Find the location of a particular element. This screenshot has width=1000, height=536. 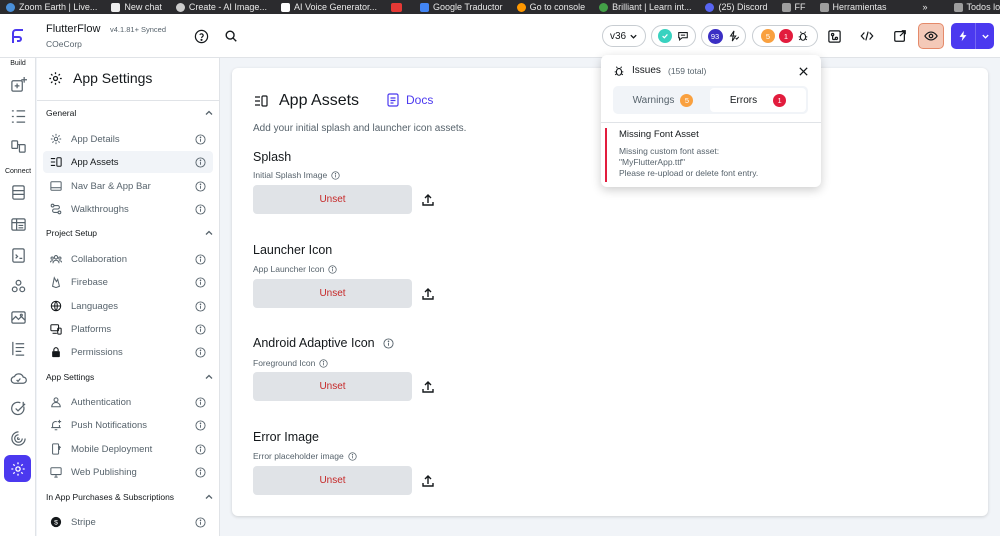

version-select: v36 is located at coordinates (624, 36).